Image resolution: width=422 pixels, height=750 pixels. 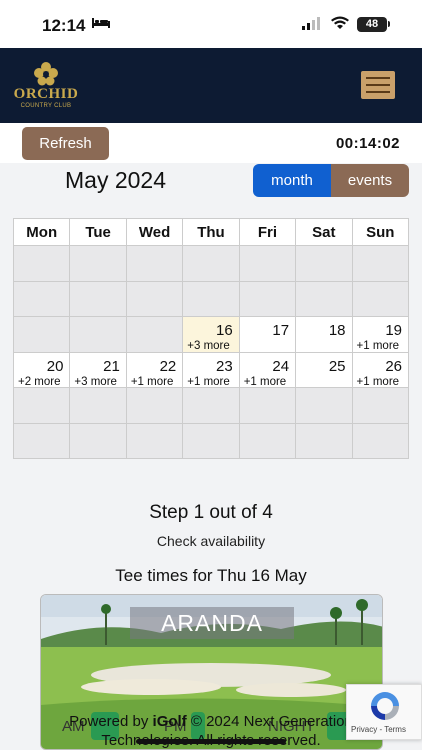 I want to click on step-subtitle: Check availability, so click(x=211, y=541).